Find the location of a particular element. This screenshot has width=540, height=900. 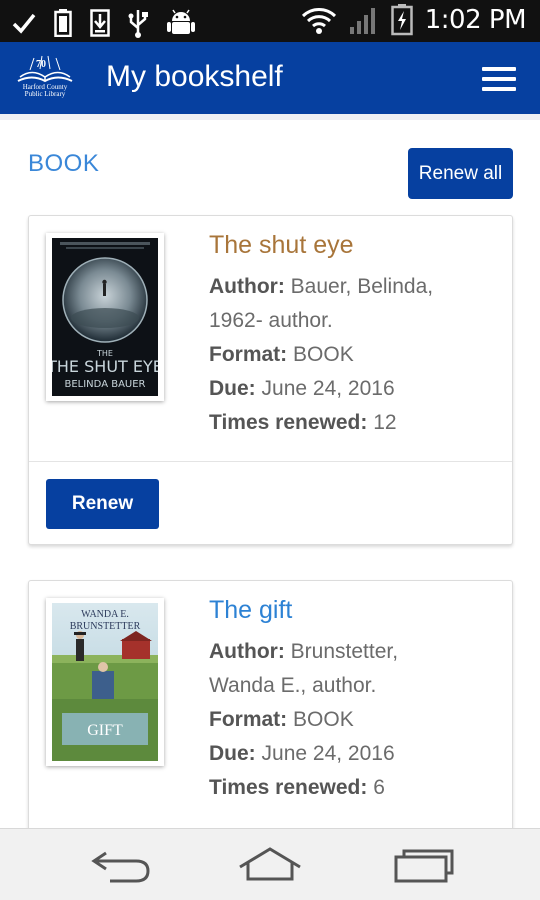

book-cover: THE THE SHUT EYE BELINDA BAUER is located at coordinates (105, 317).